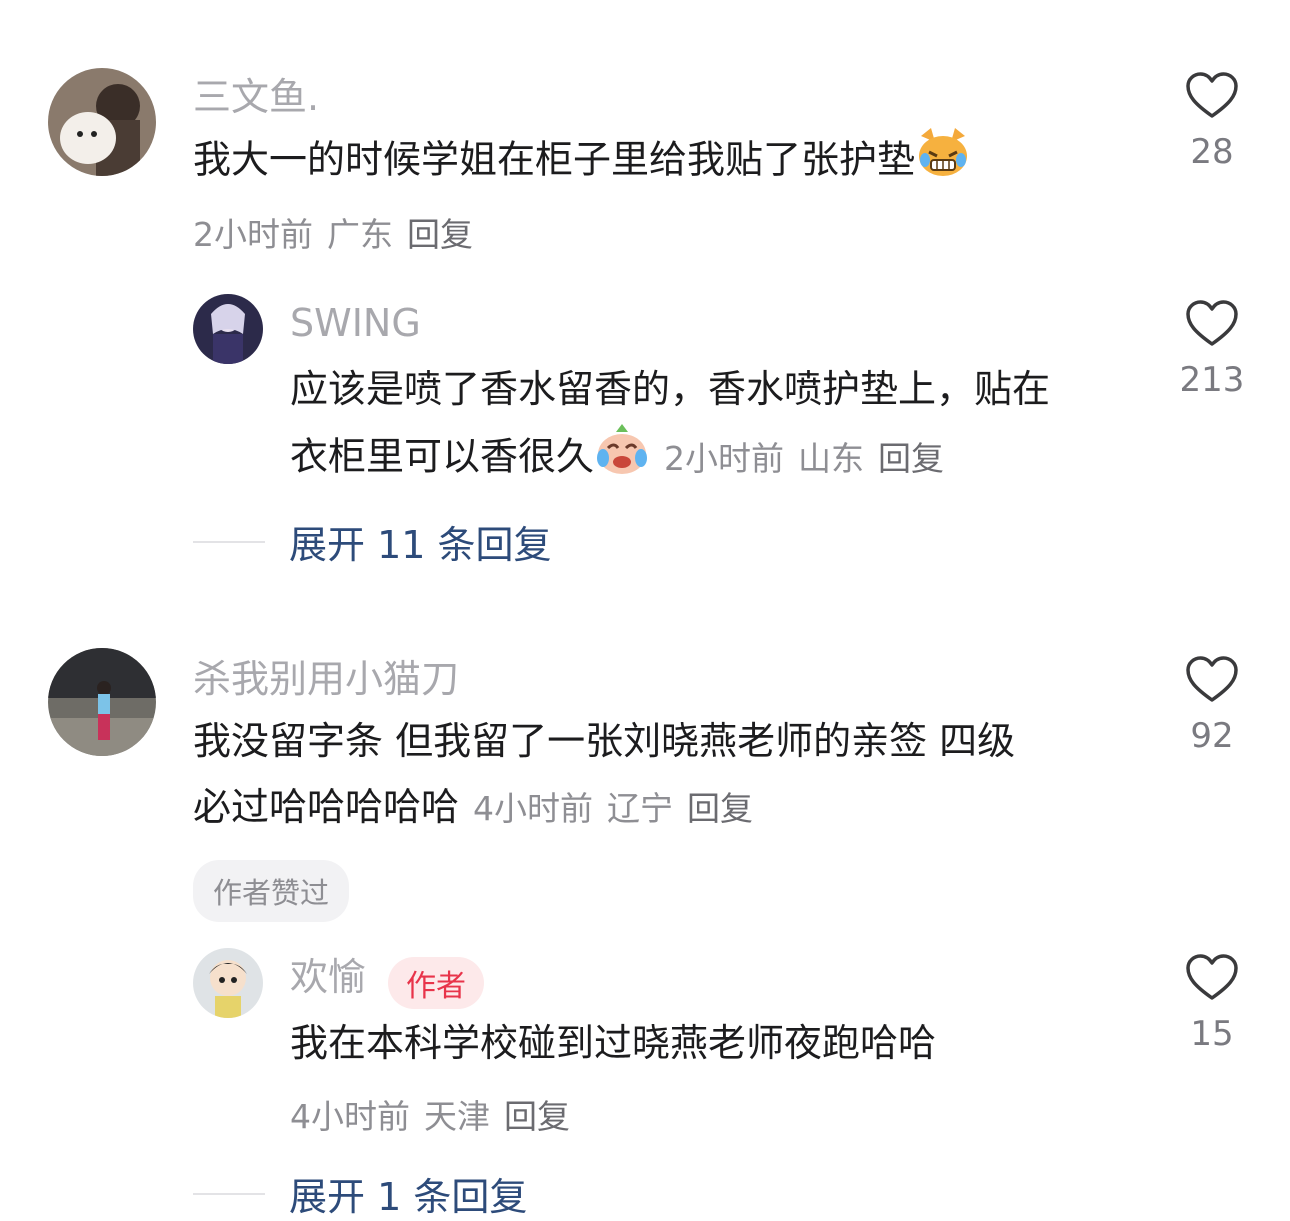 This screenshot has height=1221, width=1290. What do you see at coordinates (355, 323) in the screenshot?
I see `username: SWING` at bounding box center [355, 323].